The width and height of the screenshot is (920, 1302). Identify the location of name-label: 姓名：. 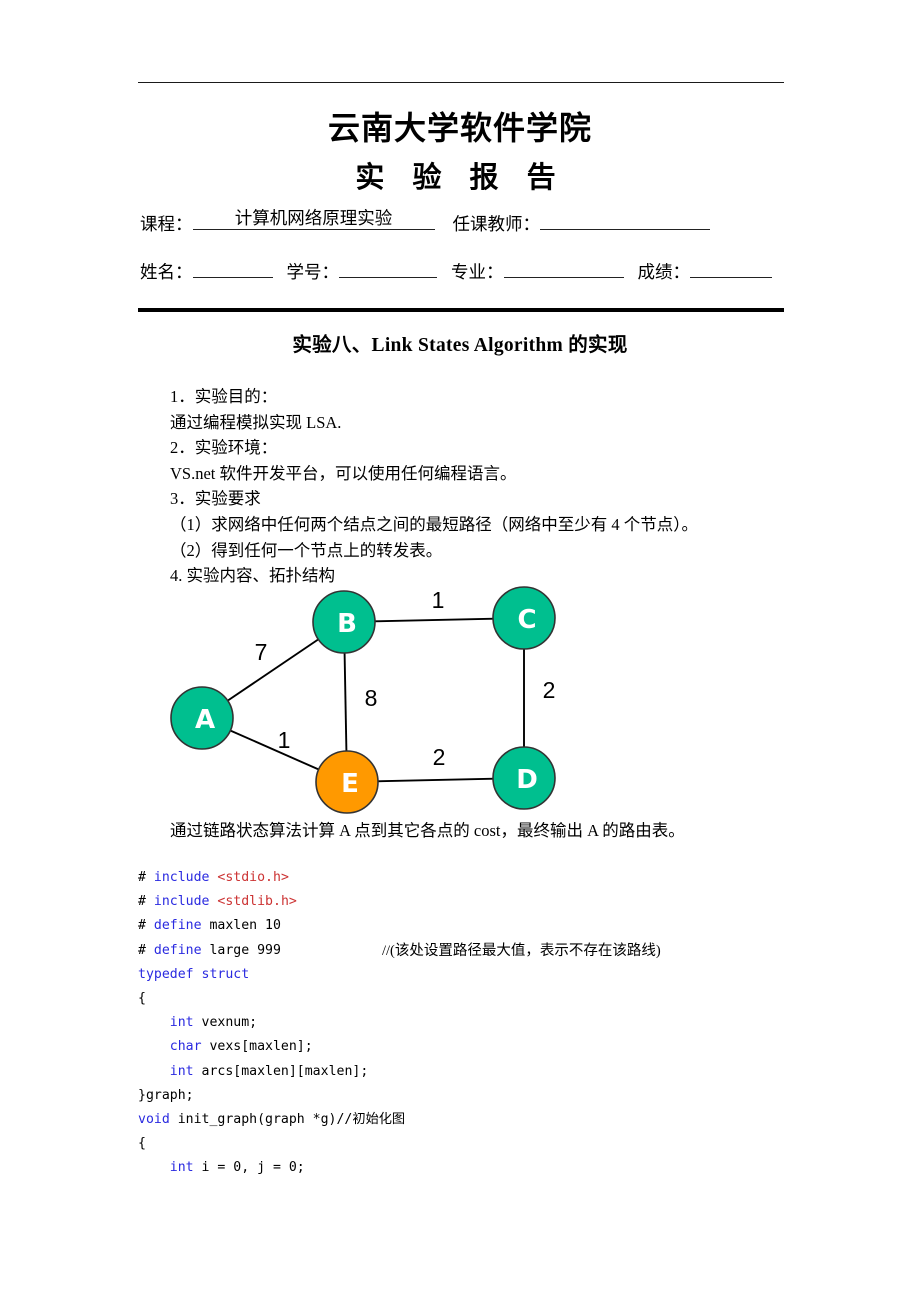
(166, 272).